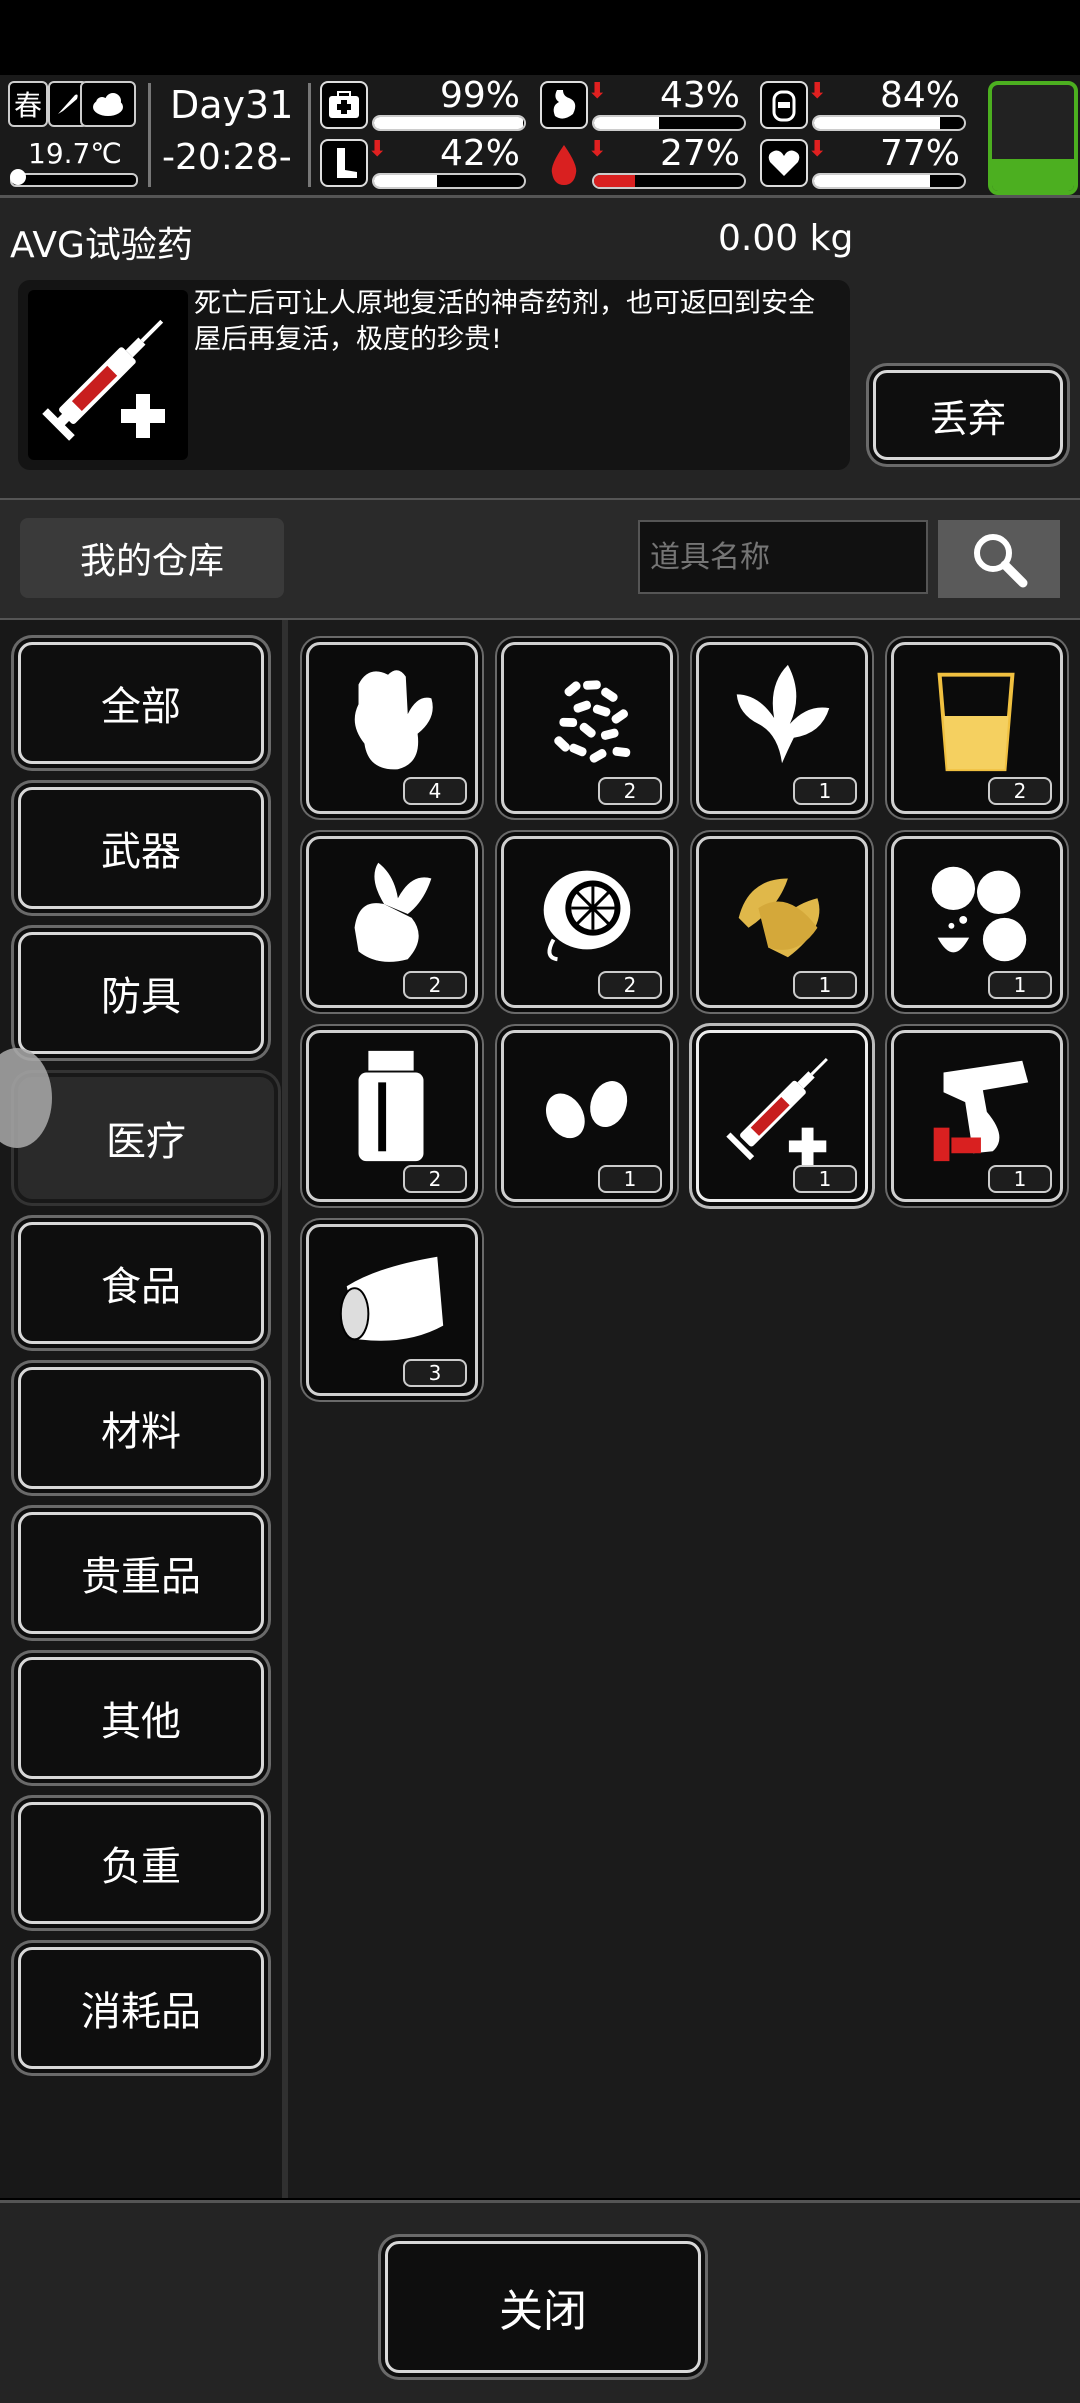  What do you see at coordinates (405, 181) in the screenshot?
I see `stamina-bar-fill` at bounding box center [405, 181].